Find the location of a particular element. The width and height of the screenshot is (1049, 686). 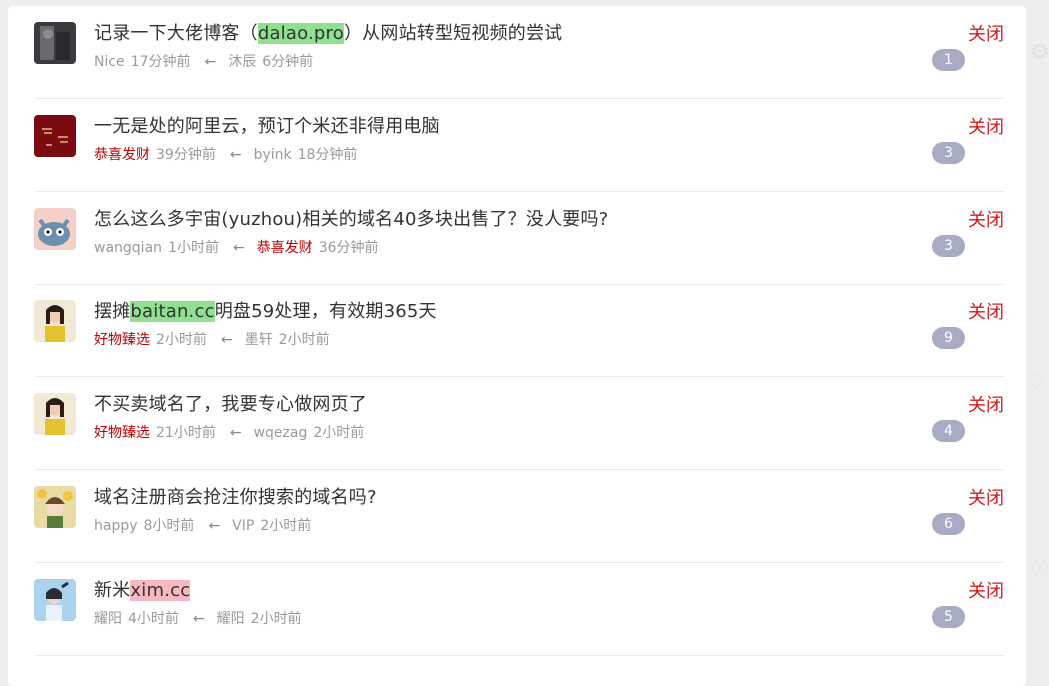

topic-title: 域名注册商会抢注你搜索的域名吗? is located at coordinates (235, 496).